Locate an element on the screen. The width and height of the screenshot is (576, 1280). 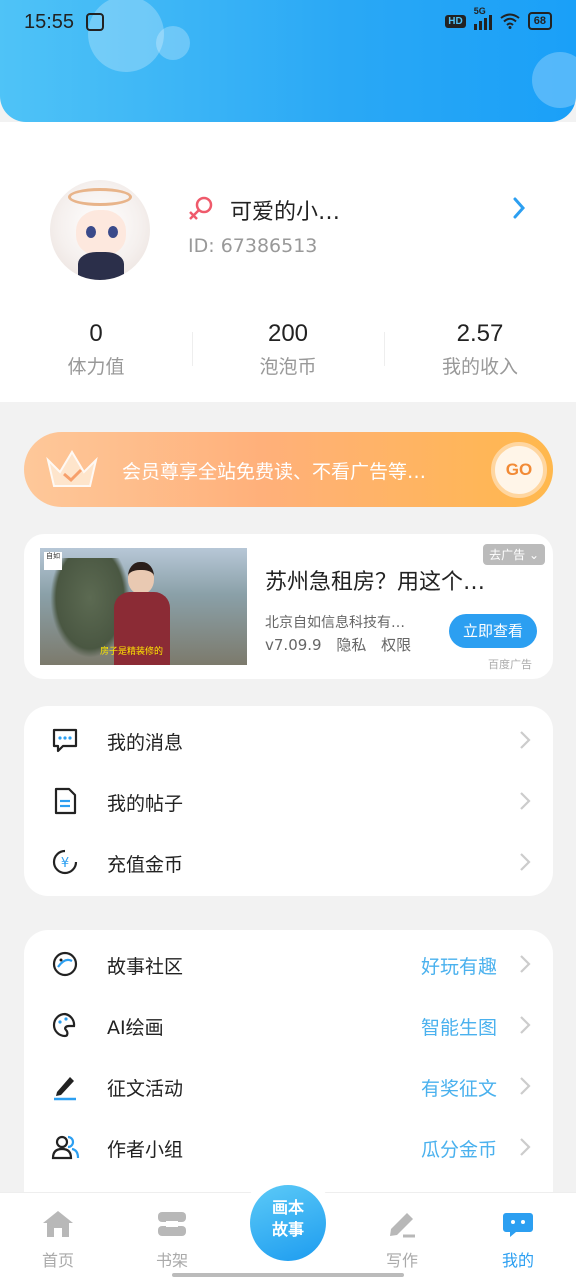
status-bar: 15:55 HD 5G 68 is located at coordinates (288, 23).